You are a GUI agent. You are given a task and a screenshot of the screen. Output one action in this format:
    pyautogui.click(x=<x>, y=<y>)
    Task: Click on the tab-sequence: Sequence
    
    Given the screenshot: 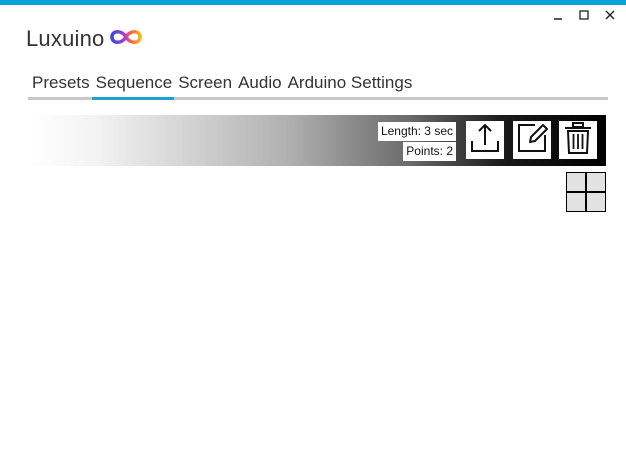 What is the action you would take?
    pyautogui.click(x=133, y=86)
    